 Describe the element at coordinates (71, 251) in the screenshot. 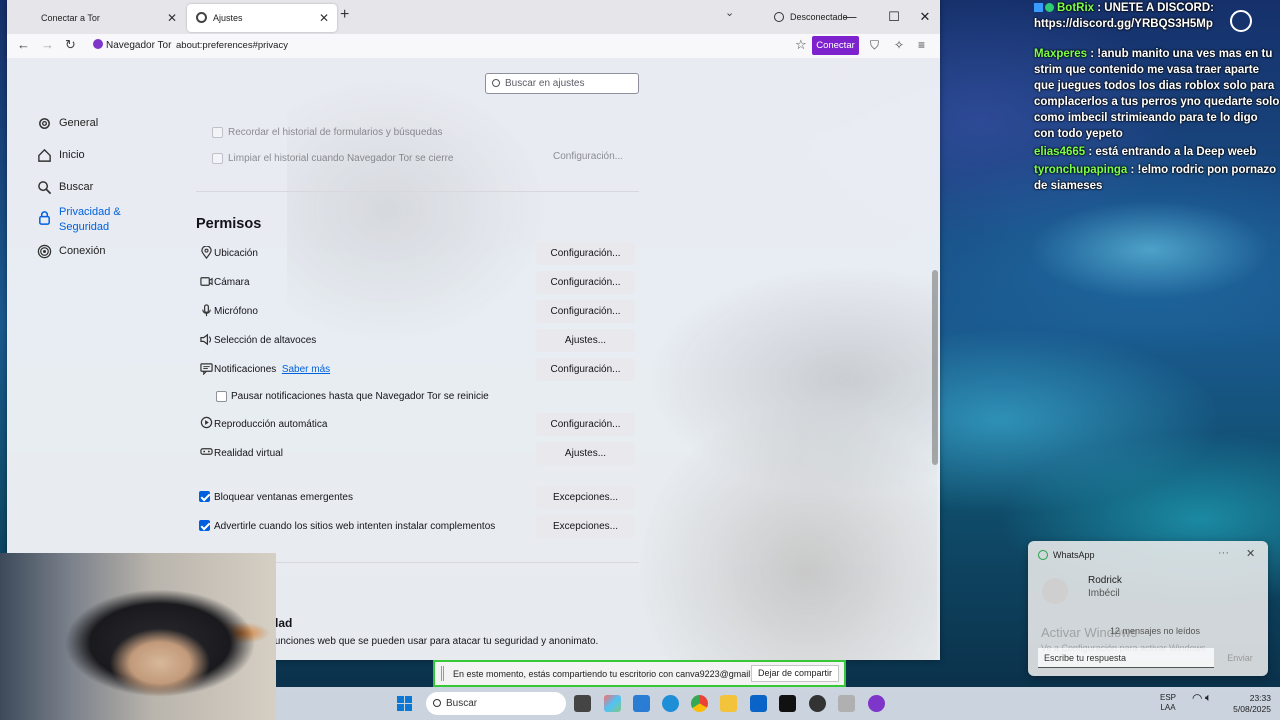

I see `sidebar-item-conexion: Conexión` at that location.